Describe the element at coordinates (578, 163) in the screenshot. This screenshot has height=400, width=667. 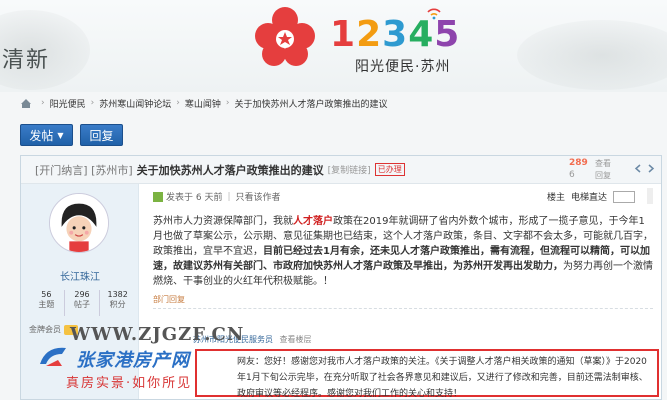
I see `views-count: 289` at that location.